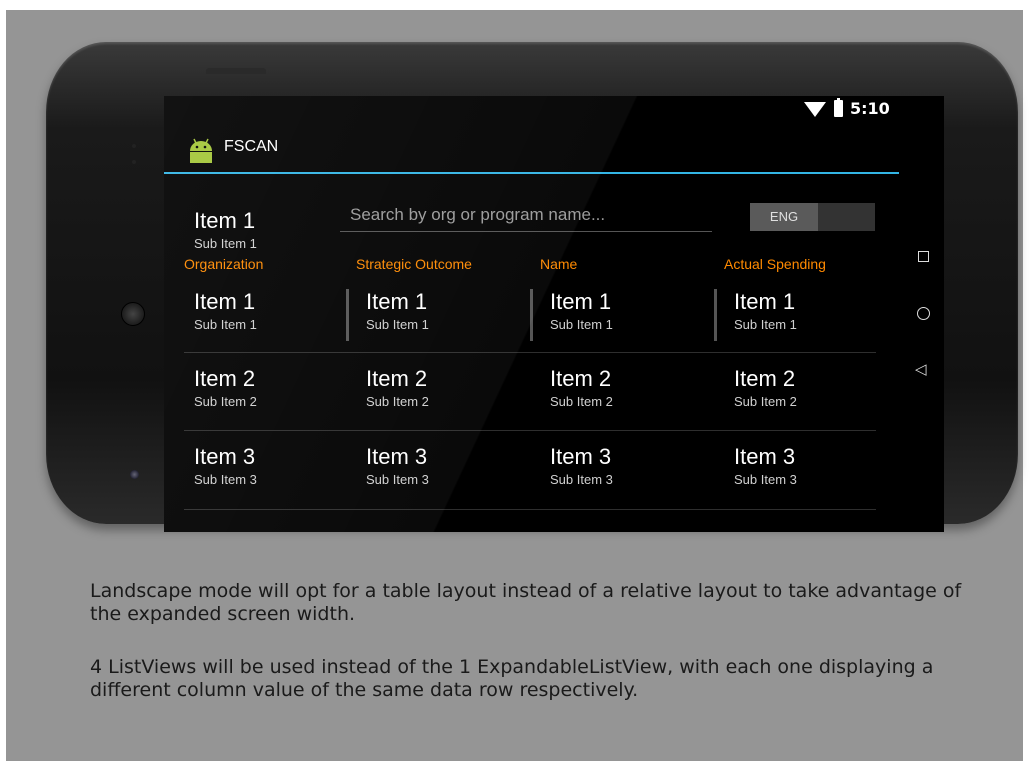  I want to click on language-toggle: ENG, so click(812, 217).